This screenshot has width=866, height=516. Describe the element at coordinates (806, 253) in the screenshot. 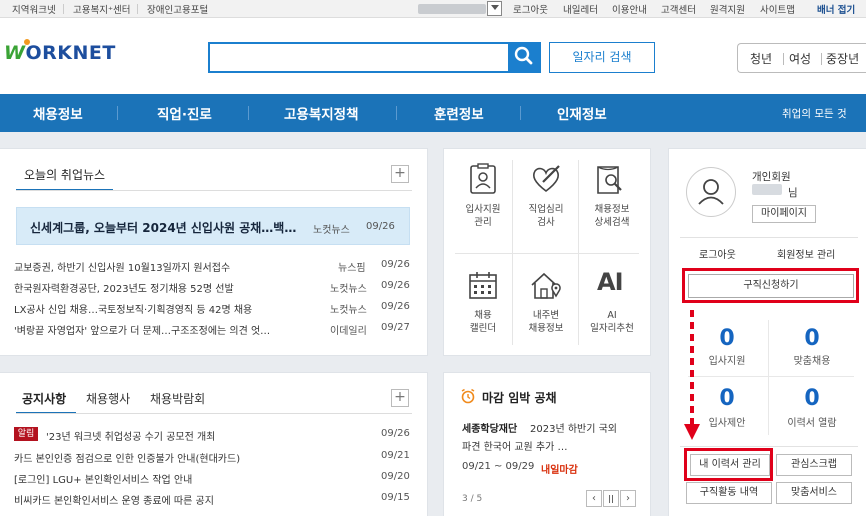

I see `member-manage-link: 회원정보 관리` at that location.